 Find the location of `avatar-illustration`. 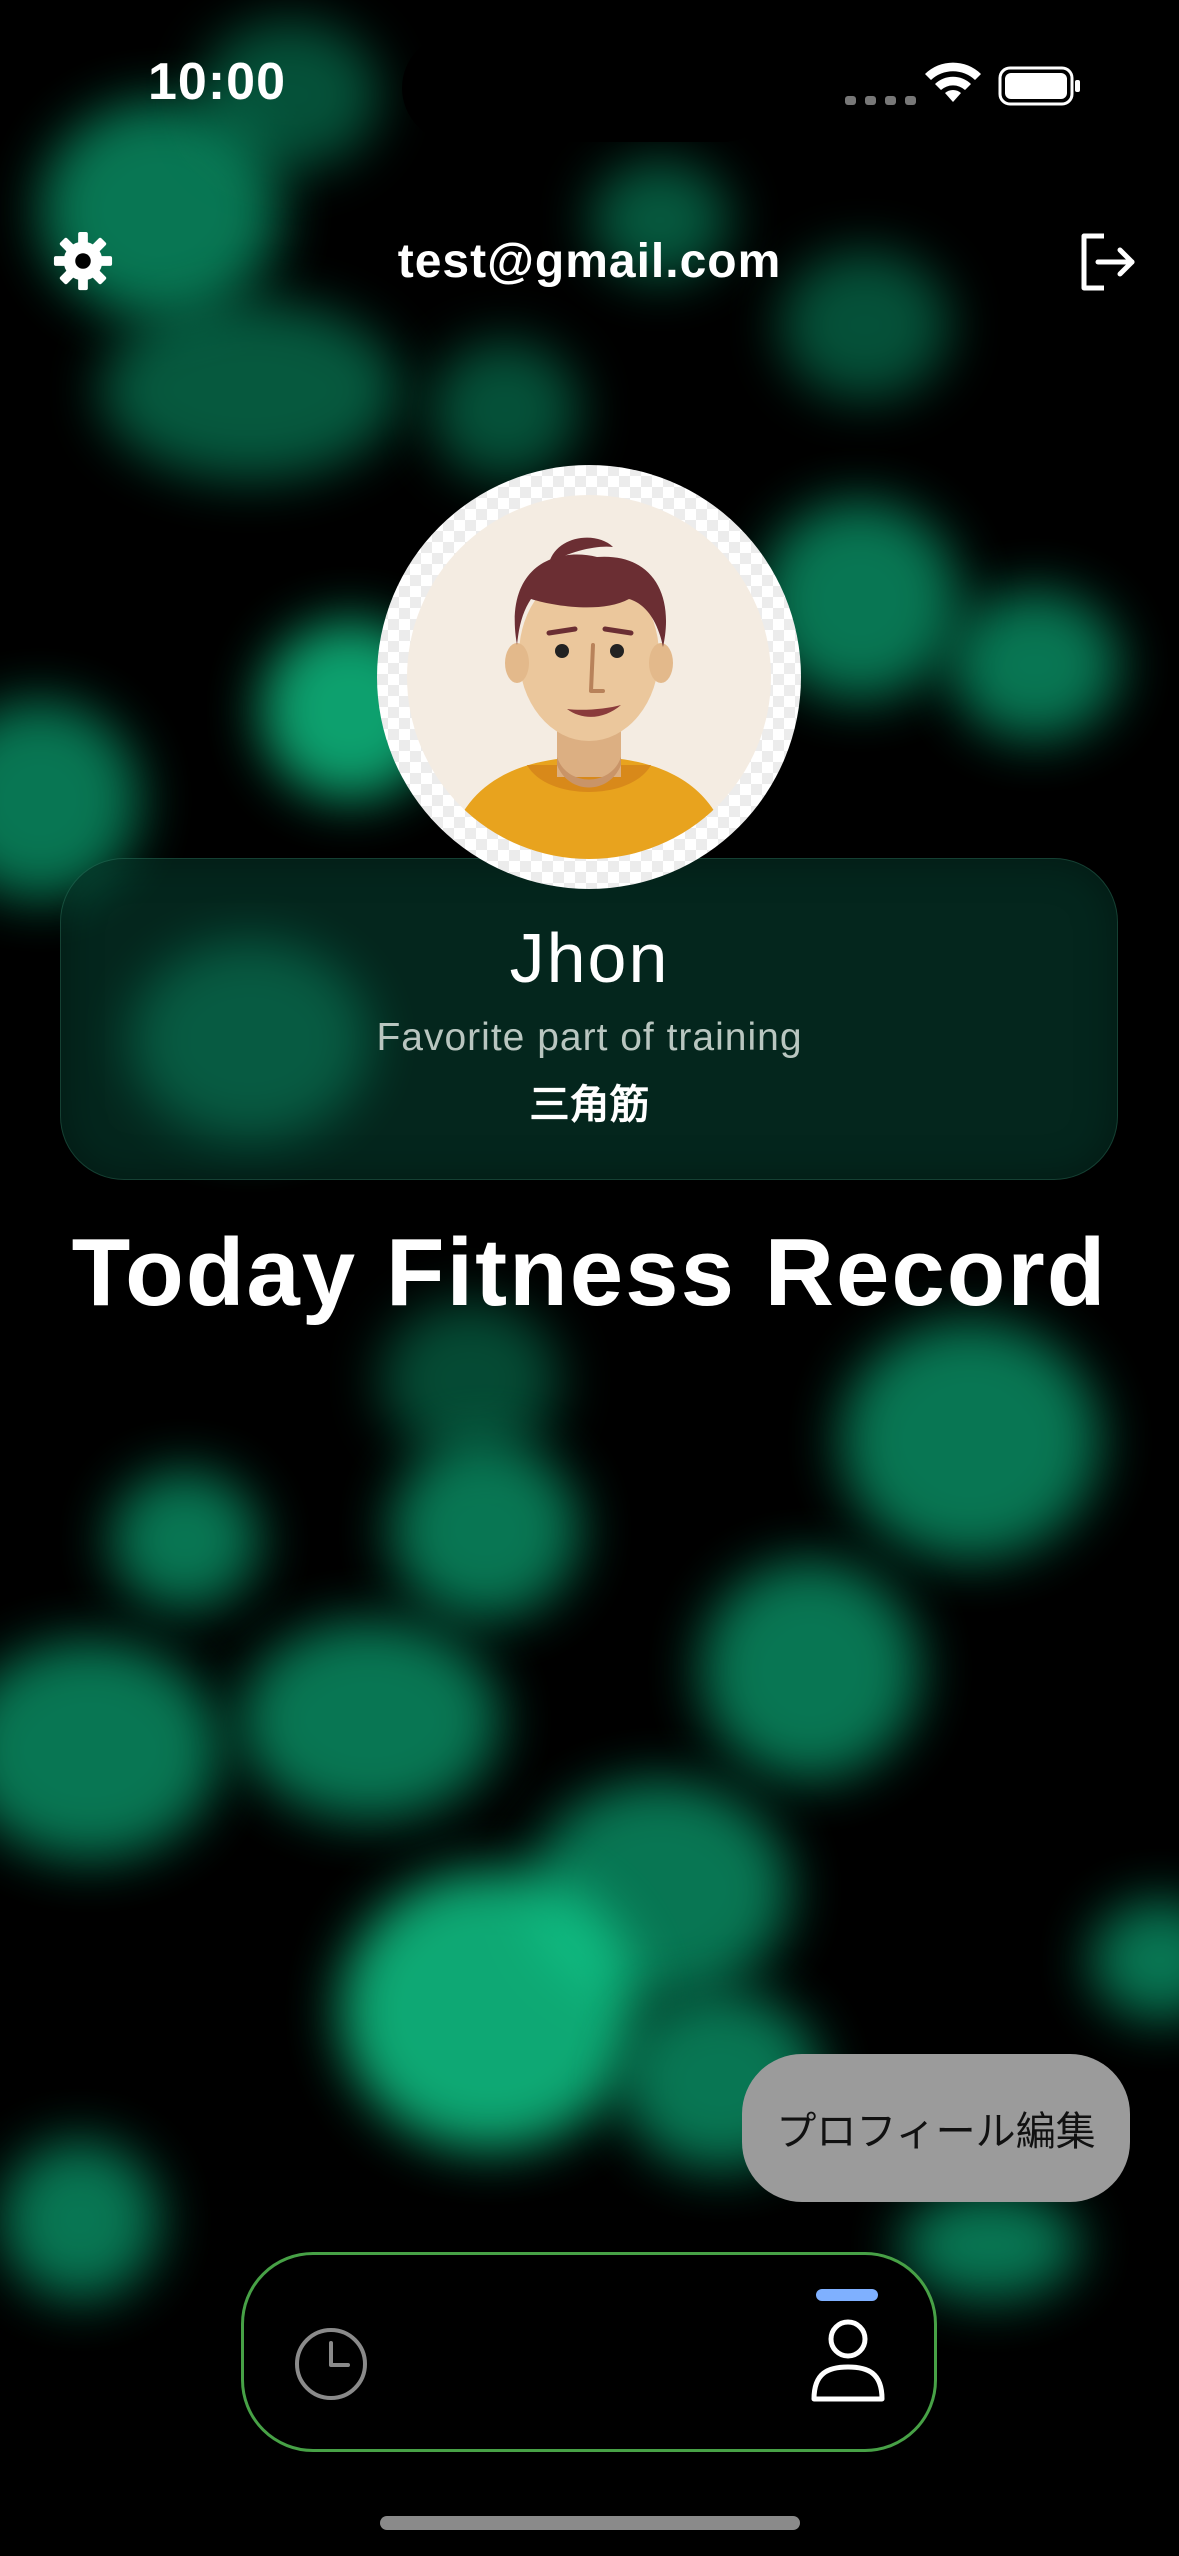

avatar-illustration is located at coordinates (589, 677).